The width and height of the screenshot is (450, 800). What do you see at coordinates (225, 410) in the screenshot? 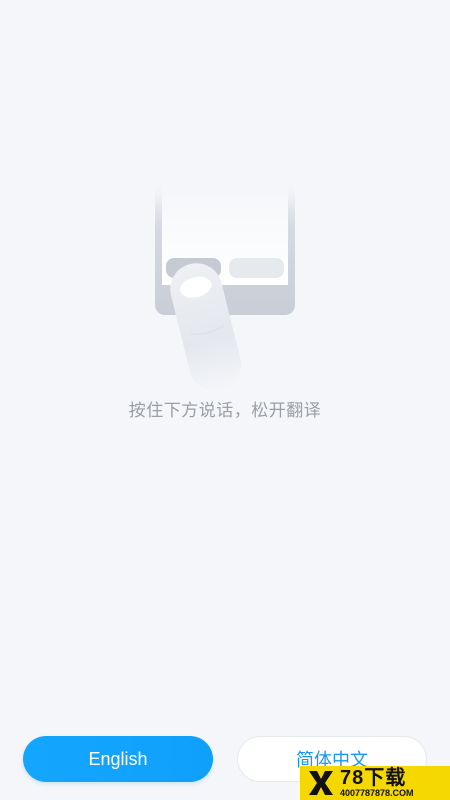
I see `press-to-talk-hint: 按住下方说话，松开翻译` at bounding box center [225, 410].